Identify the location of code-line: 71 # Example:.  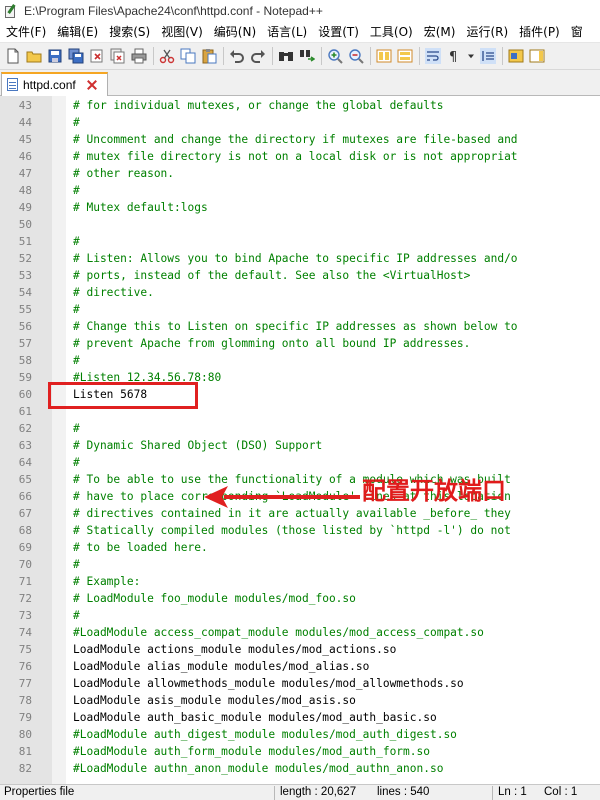
(300, 581).